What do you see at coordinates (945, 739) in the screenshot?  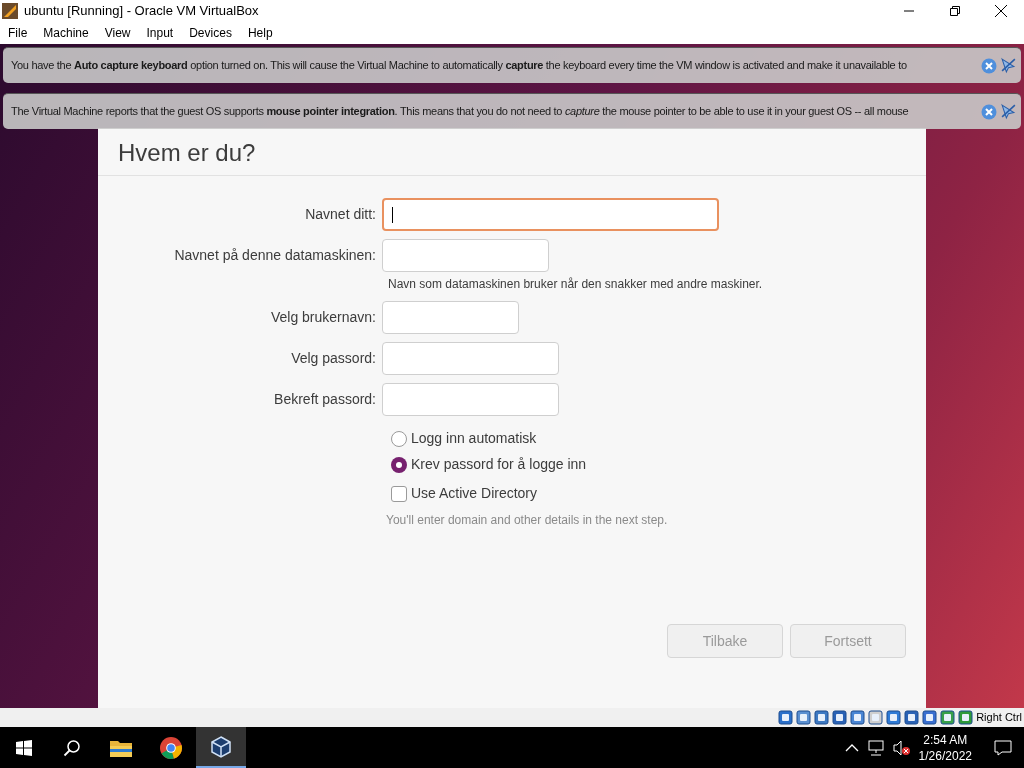 I see `clock-time: 2:54 AM` at bounding box center [945, 739].